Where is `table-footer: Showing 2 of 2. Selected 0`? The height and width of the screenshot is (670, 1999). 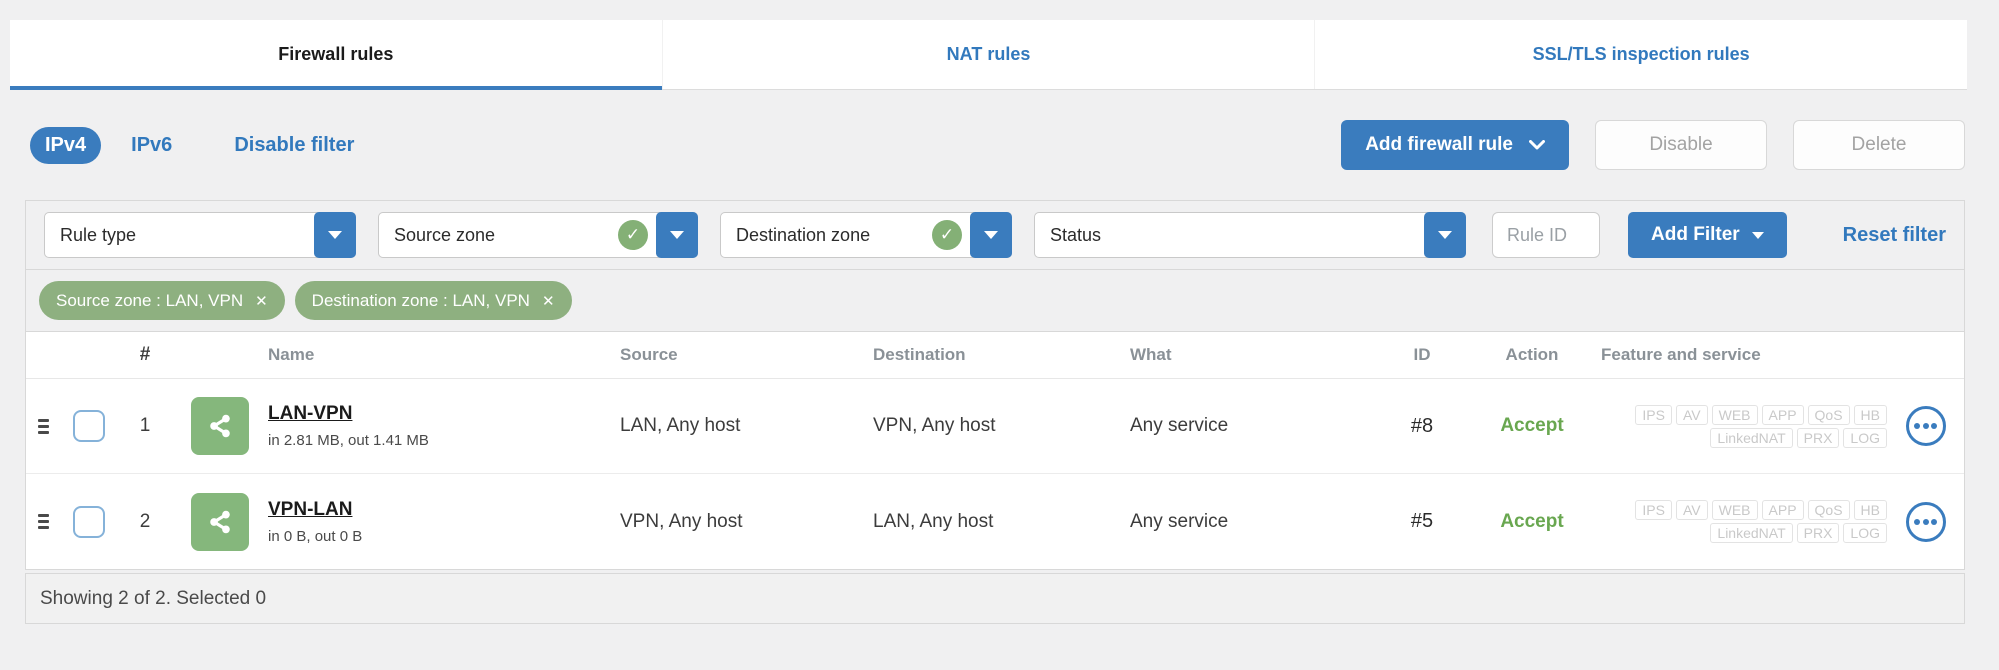 table-footer: Showing 2 of 2. Selected 0 is located at coordinates (995, 598).